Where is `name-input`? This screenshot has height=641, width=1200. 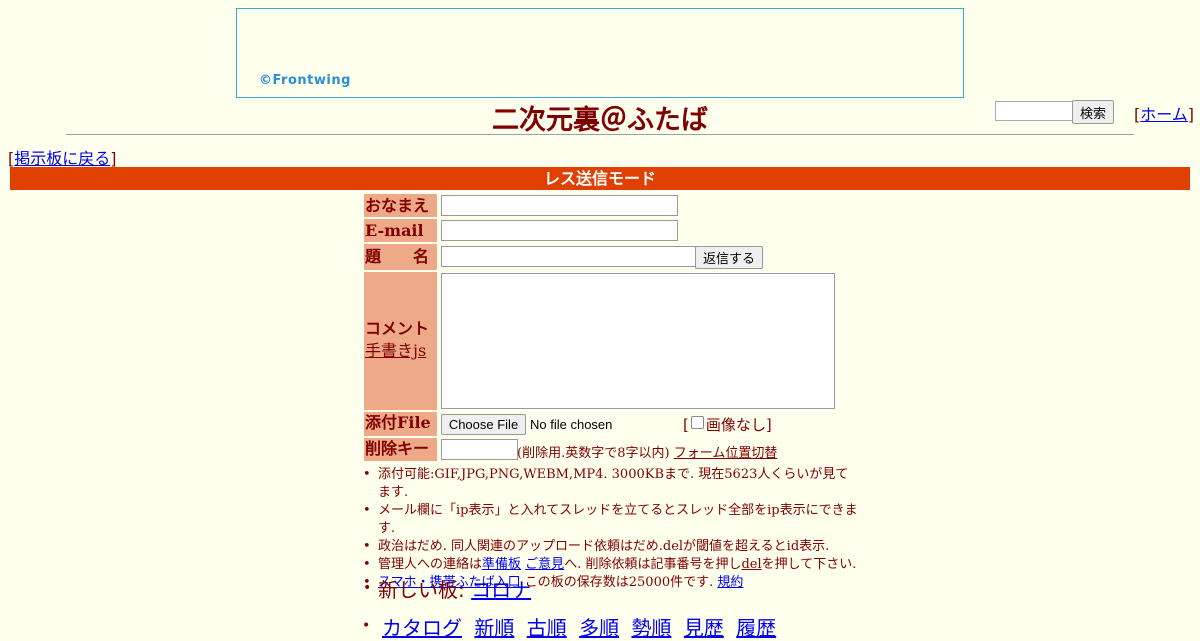 name-input is located at coordinates (559, 205).